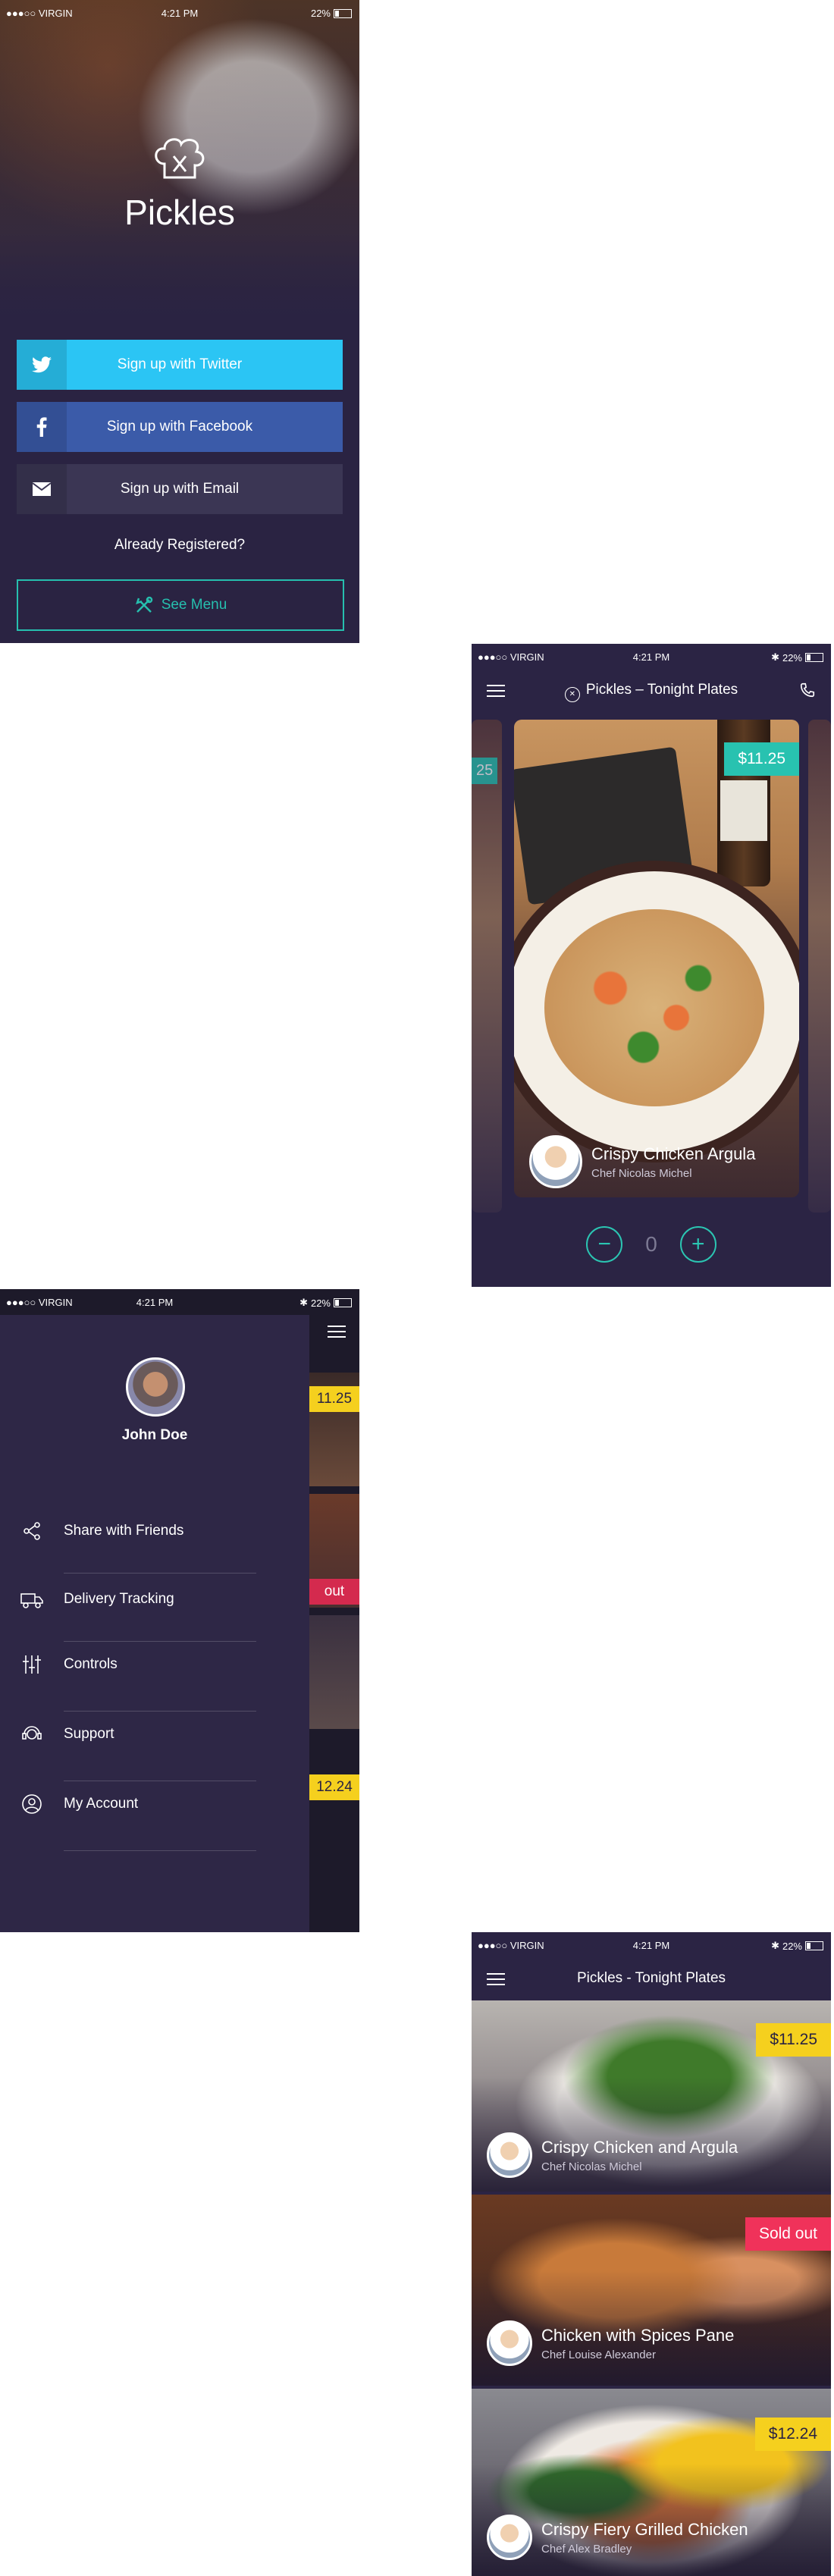  I want to click on menu-item-label: Support, so click(89, 1734).